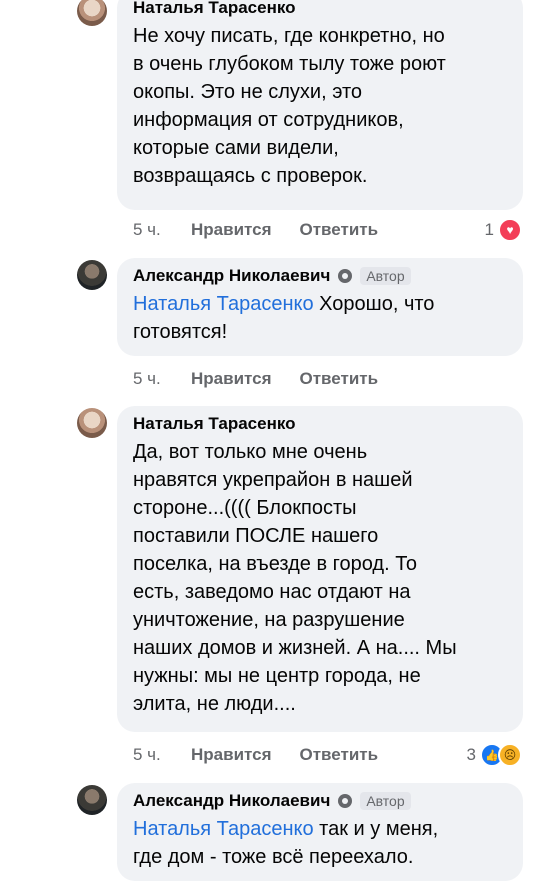 This screenshot has width=540, height=884. I want to click on comment-line: где дом - тоже всё переехало., so click(273, 857).